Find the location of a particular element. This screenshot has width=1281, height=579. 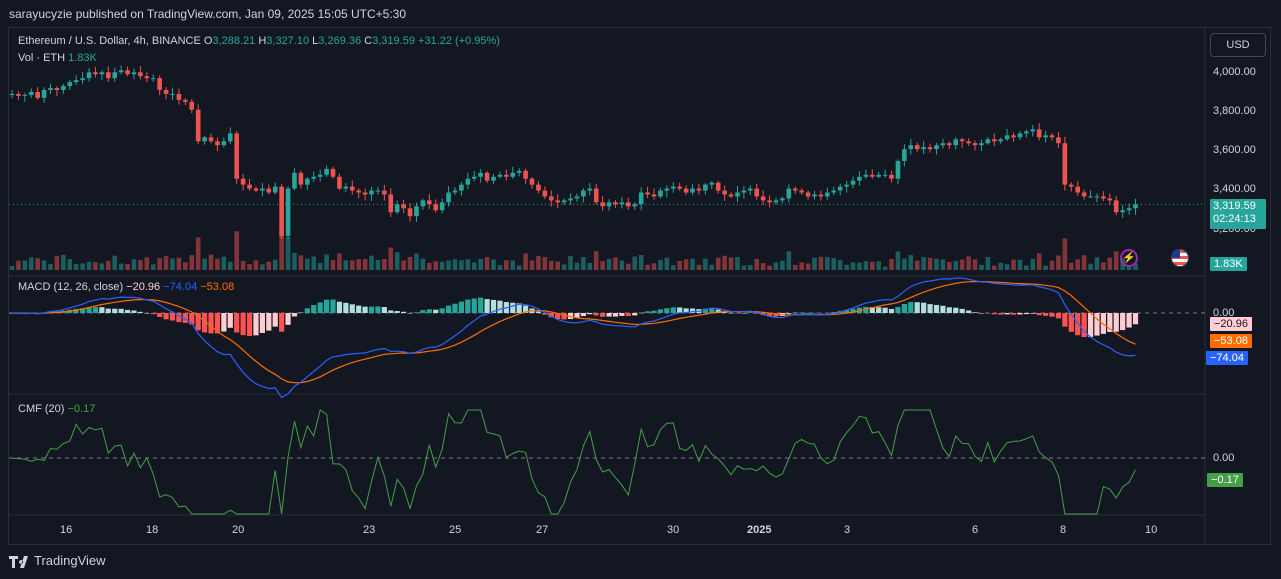

cmf-label: CMF (20) is located at coordinates (41, 409).